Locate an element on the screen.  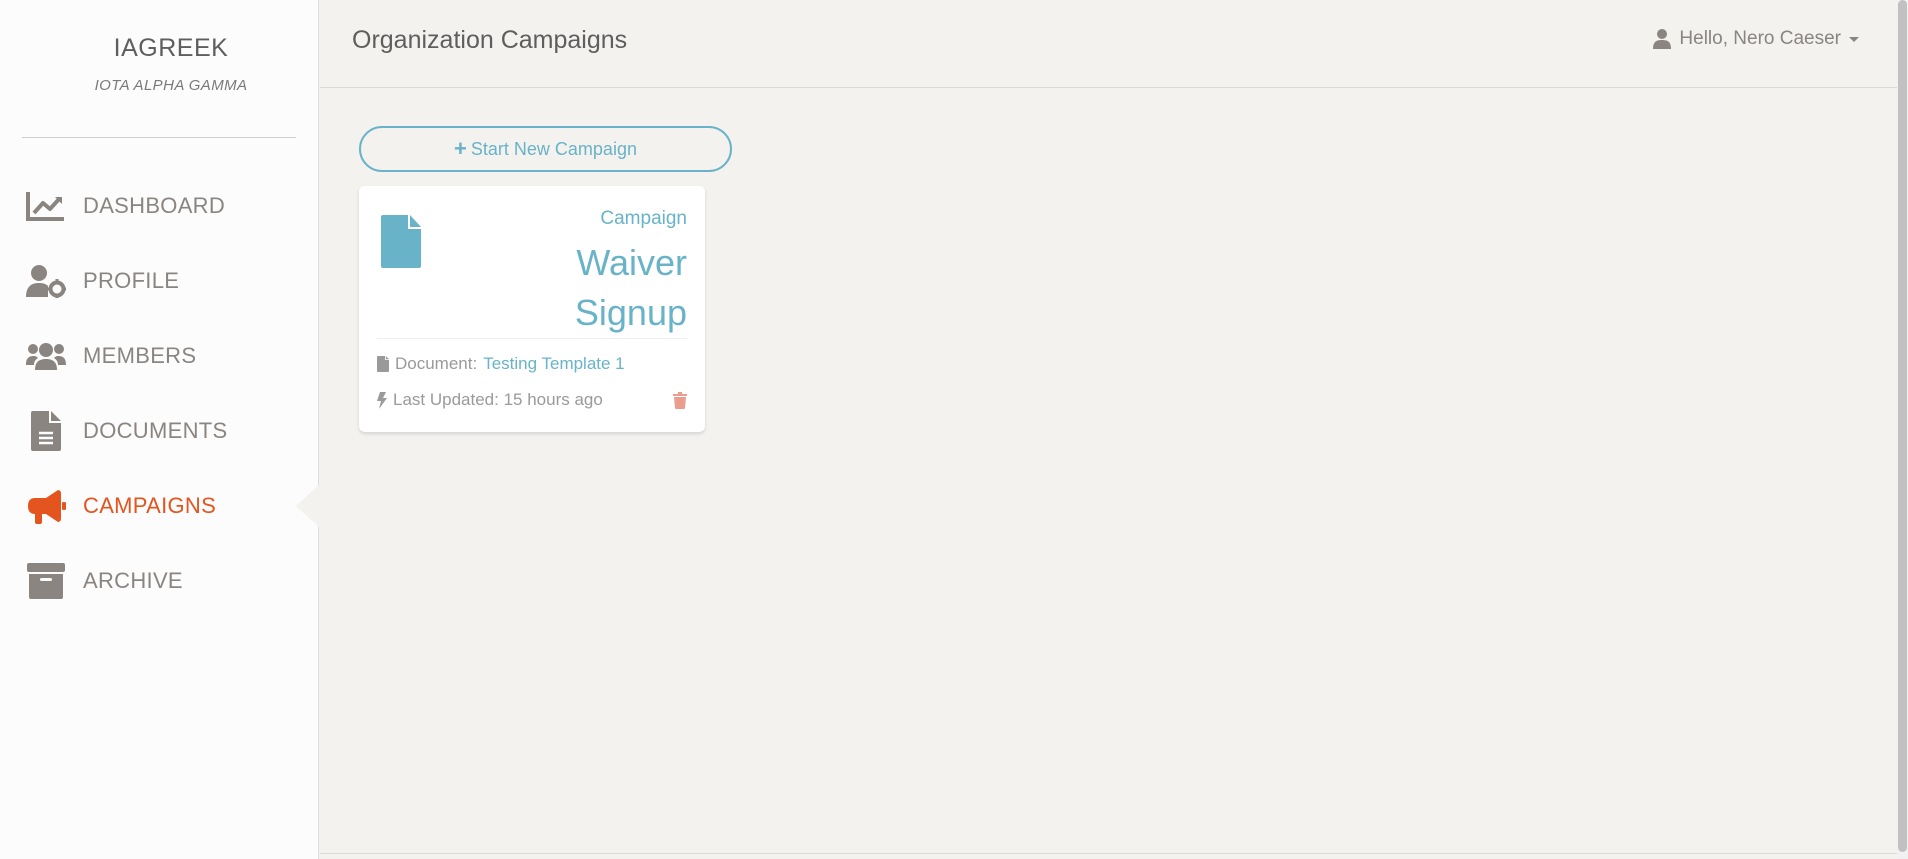
page-title: Organization Campaigns is located at coordinates (490, 40).